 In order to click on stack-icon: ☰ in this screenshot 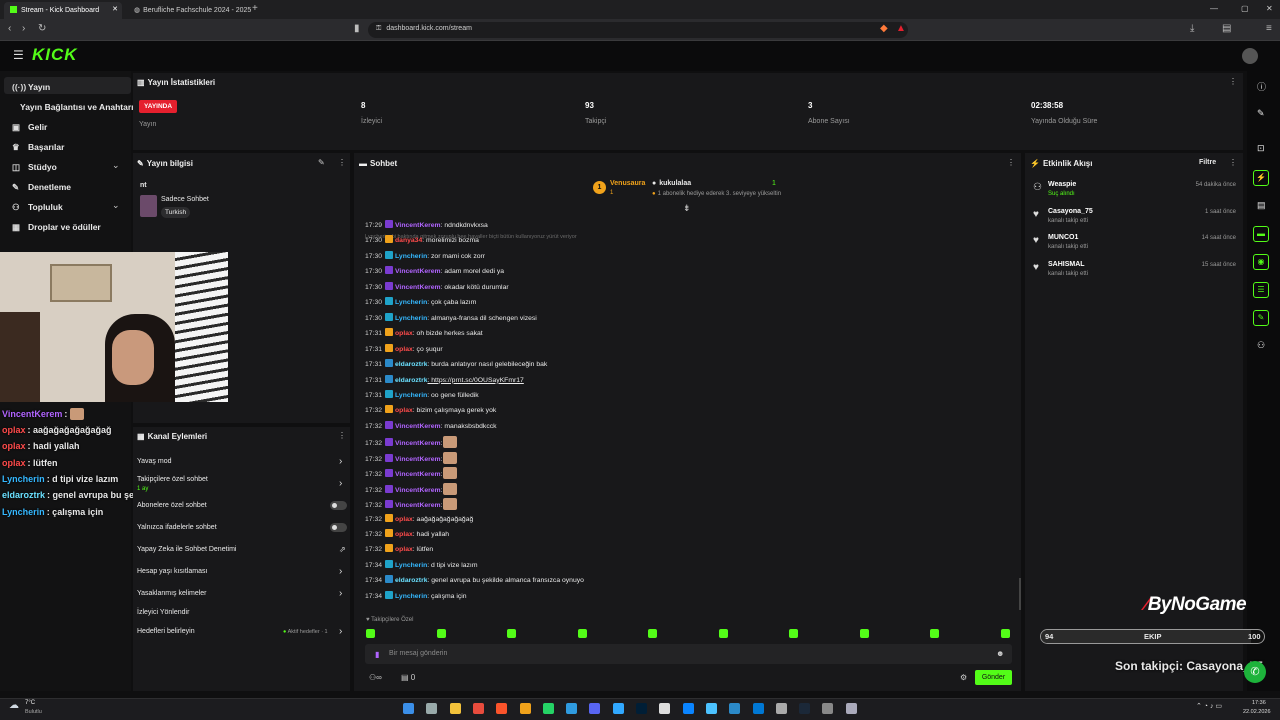, I will do `click(1261, 290)`.